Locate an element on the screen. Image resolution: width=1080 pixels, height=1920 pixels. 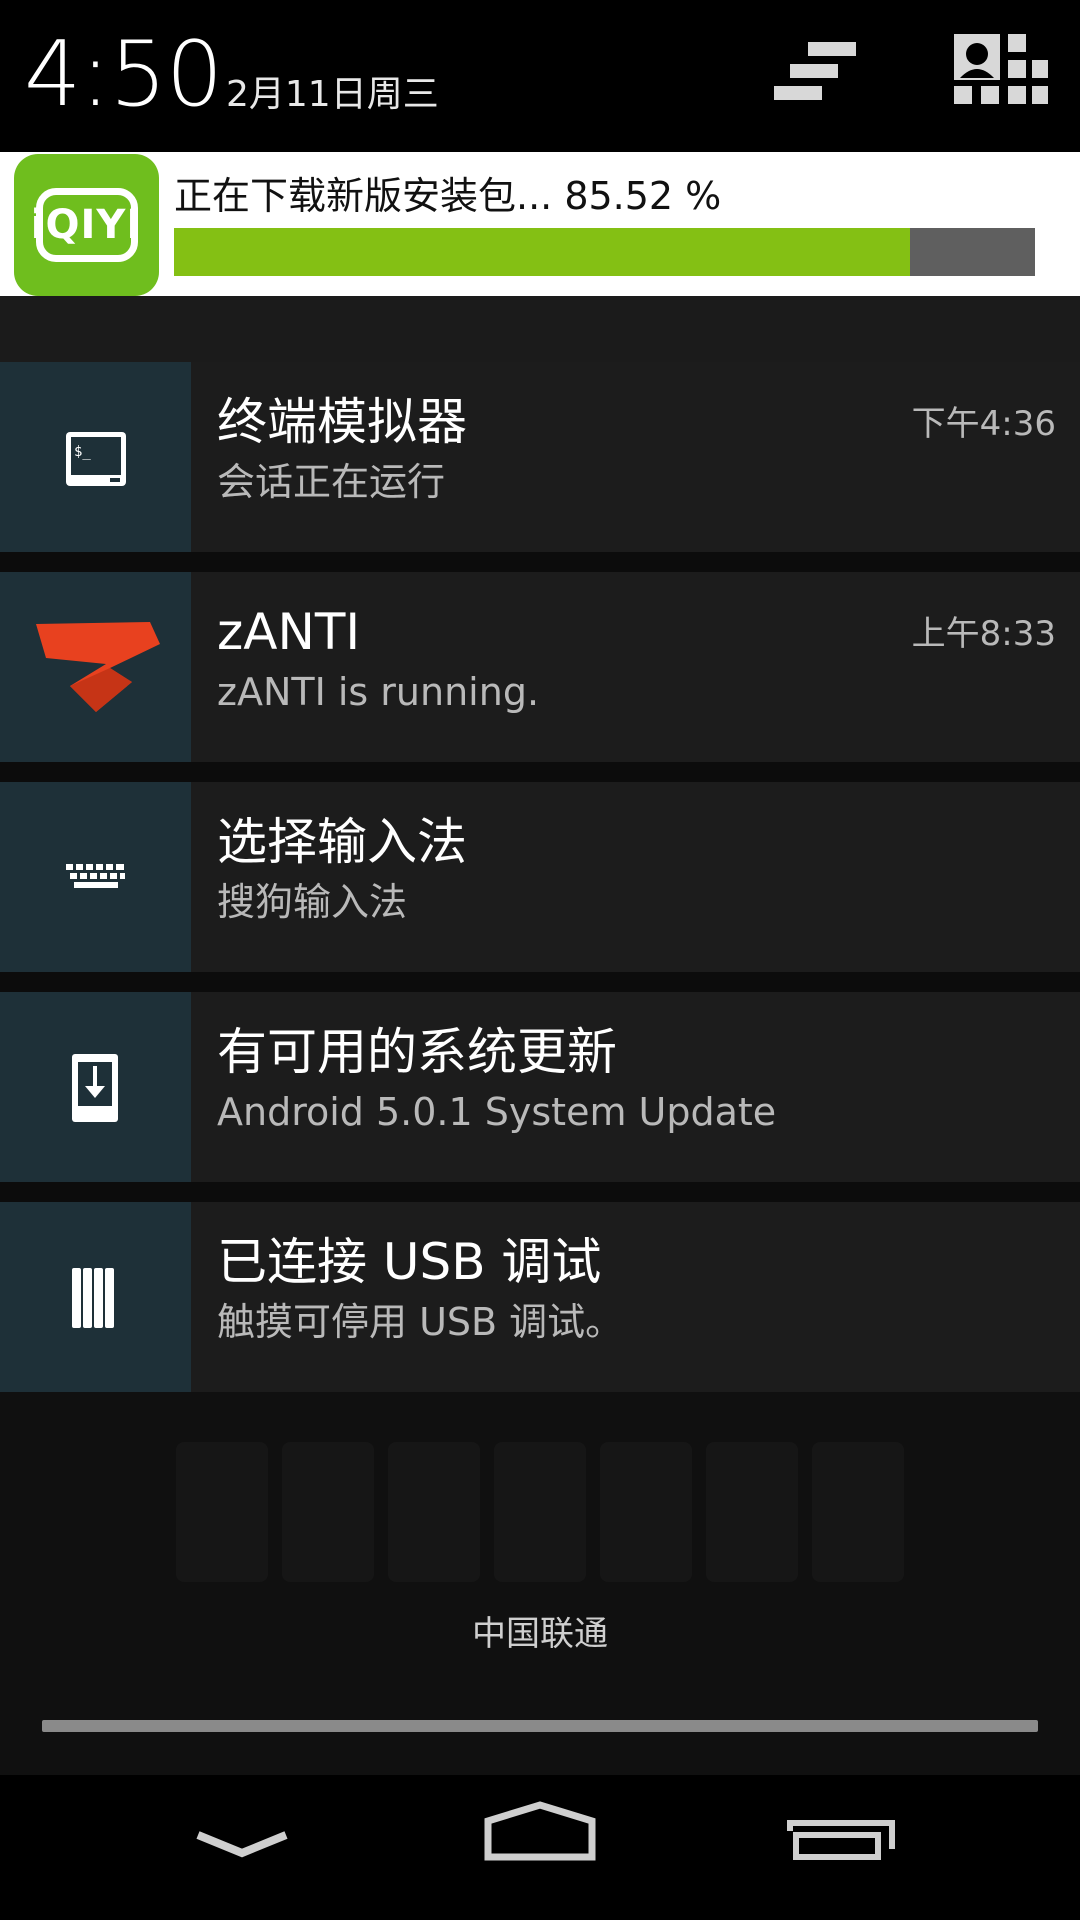
back-chevron-icon is located at coordinates (242, 1847).